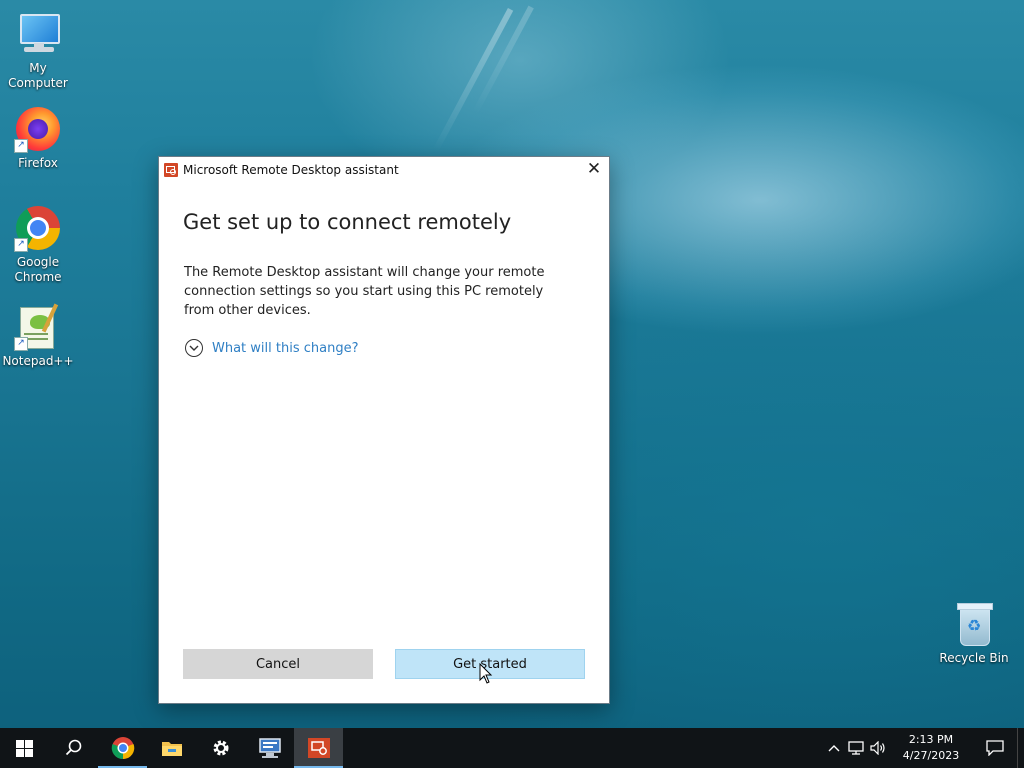 Image resolution: width=1024 pixels, height=768 pixels. I want to click on search-button, so click(73, 748).